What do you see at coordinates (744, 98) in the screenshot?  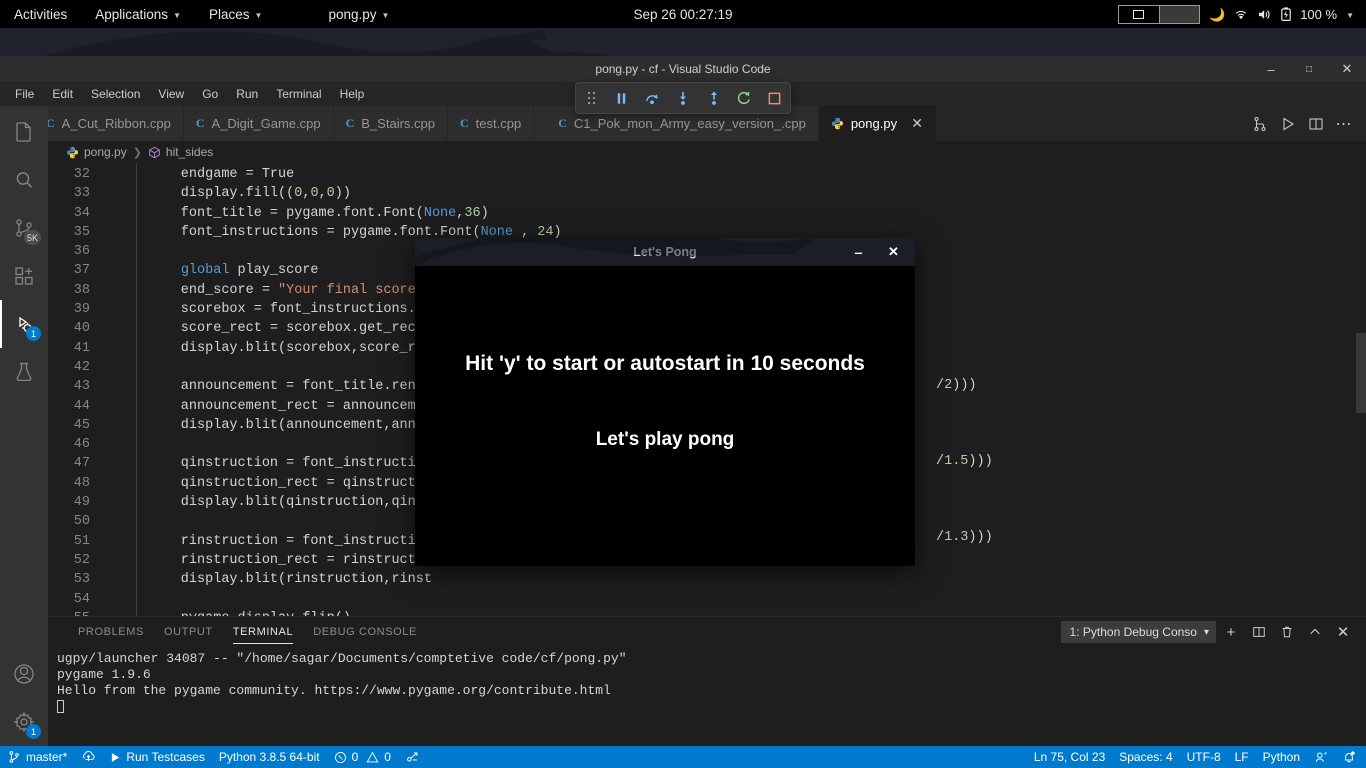 I see `debug-restart-button` at bounding box center [744, 98].